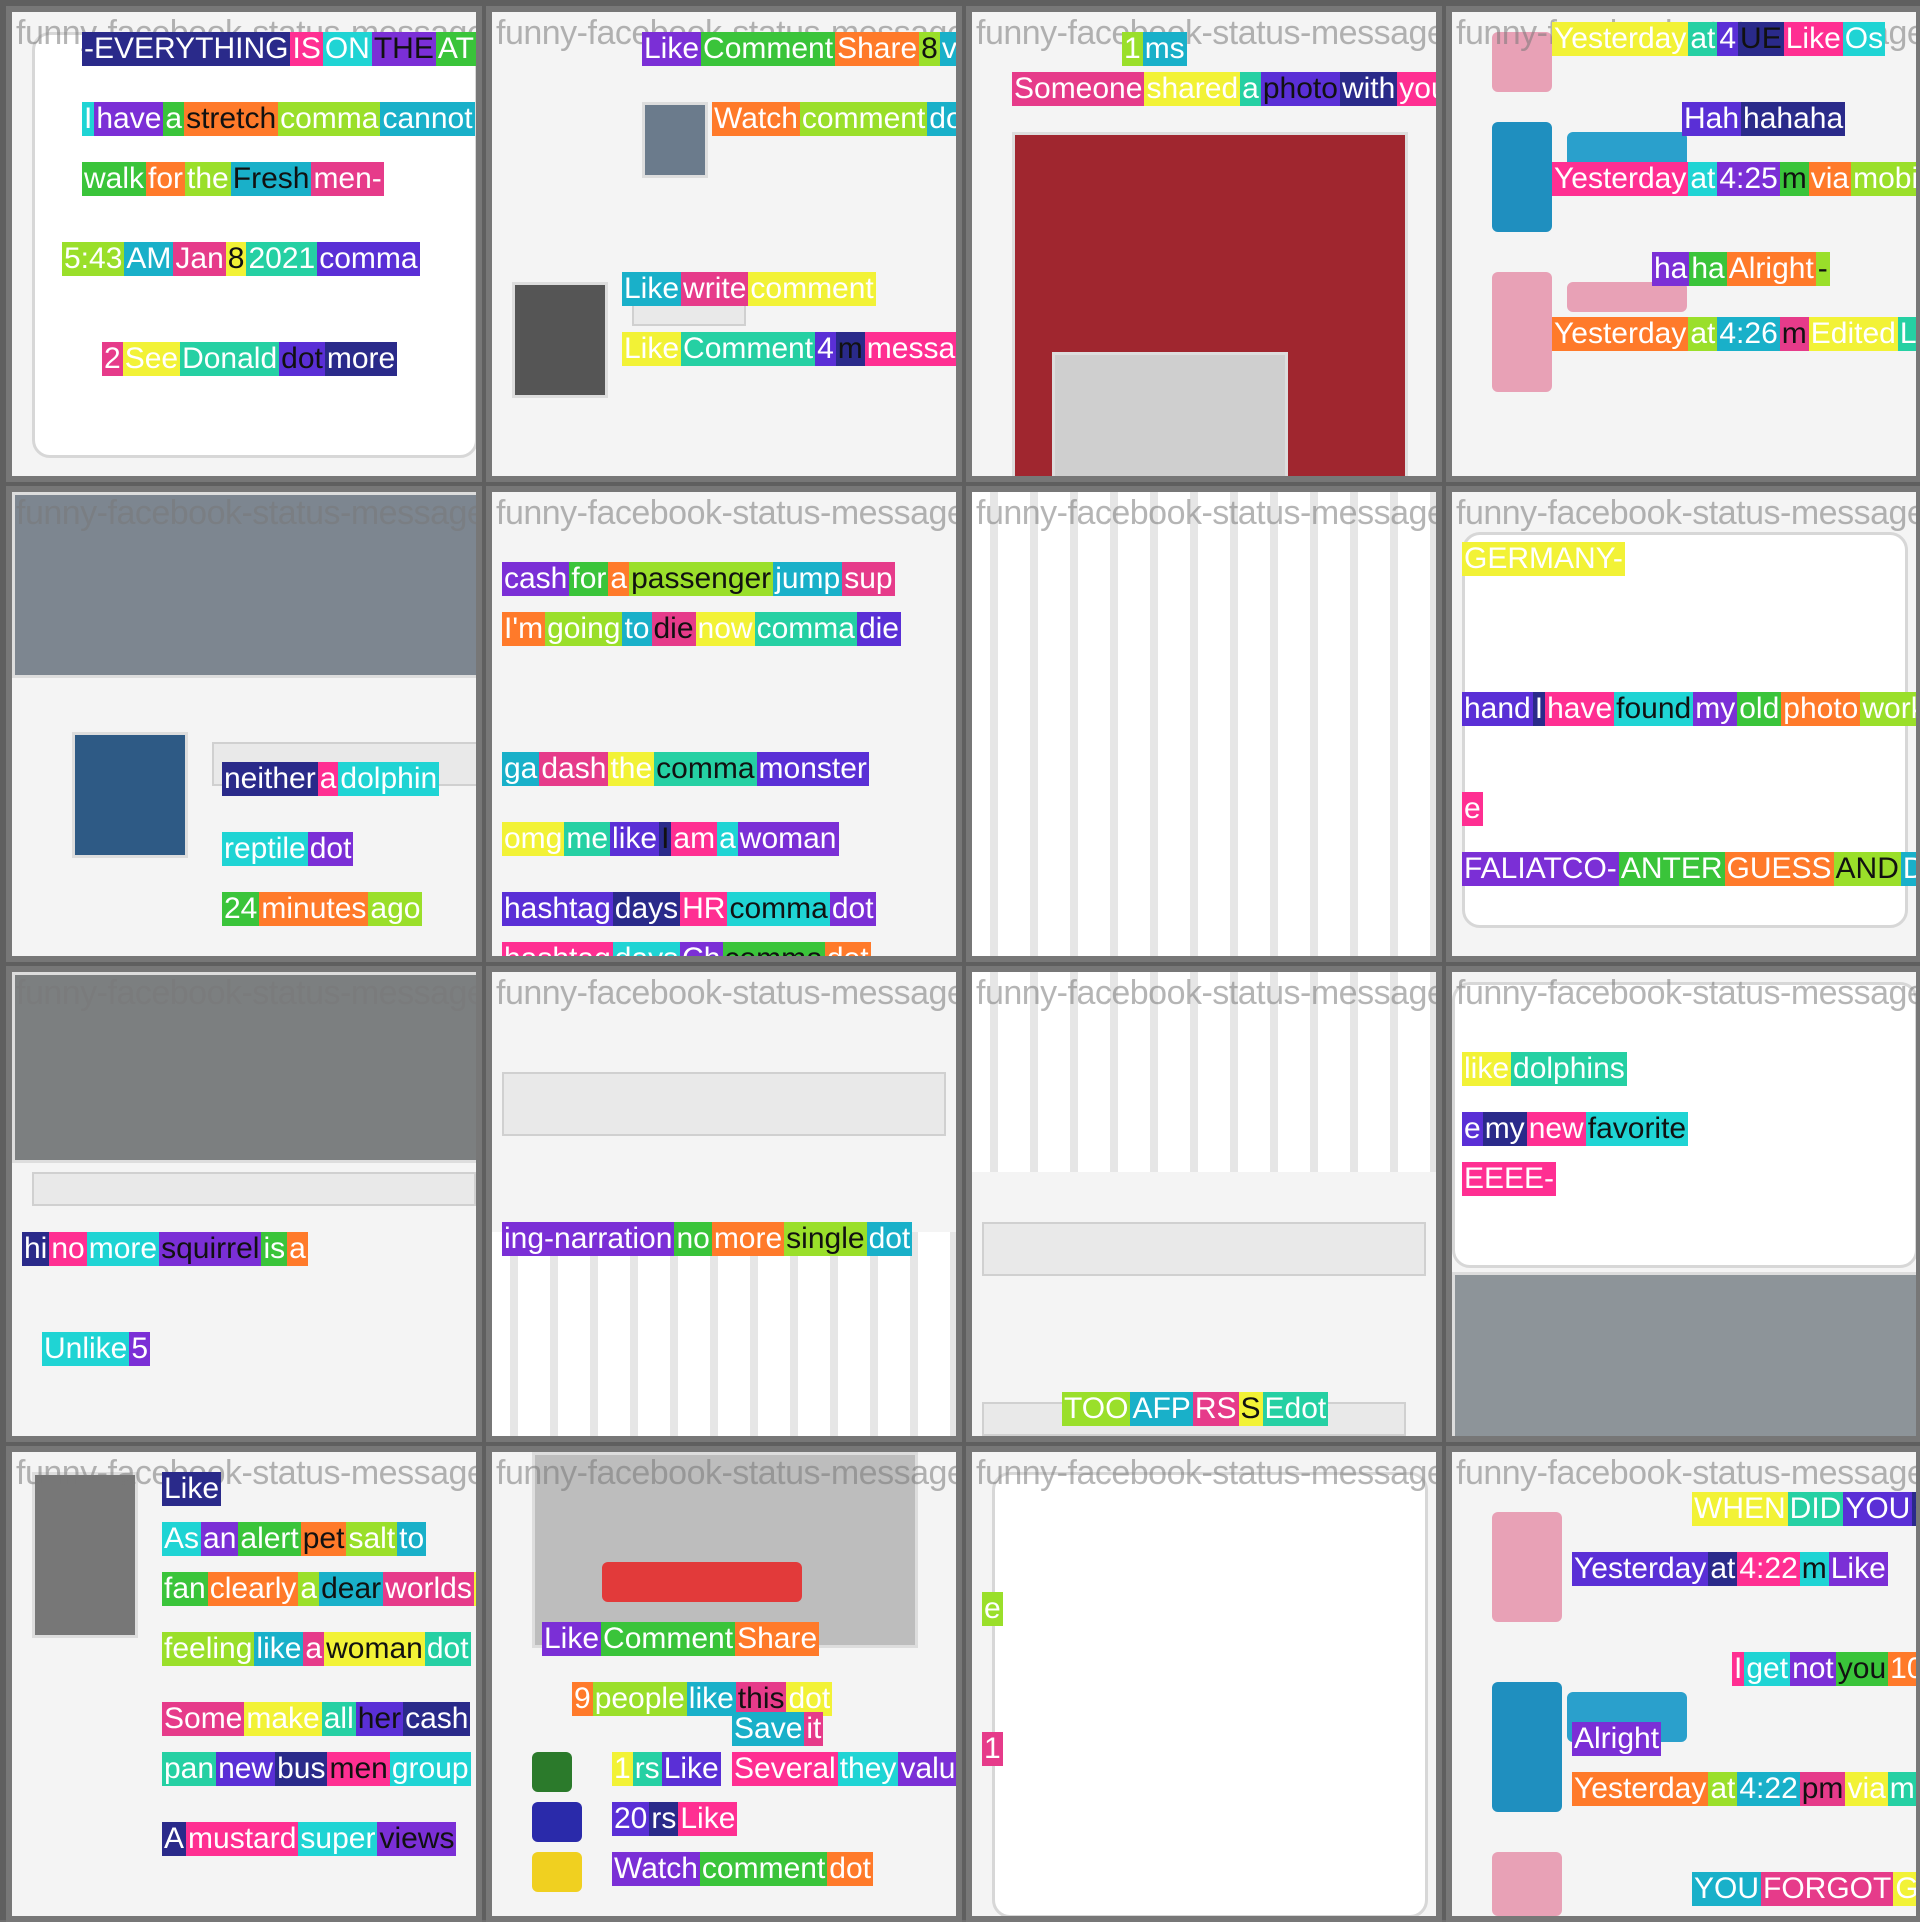 The width and height of the screenshot is (1920, 1922). I want to click on ocr-text-line: Yesterdayat4:26mEditedLike, so click(1734, 334).